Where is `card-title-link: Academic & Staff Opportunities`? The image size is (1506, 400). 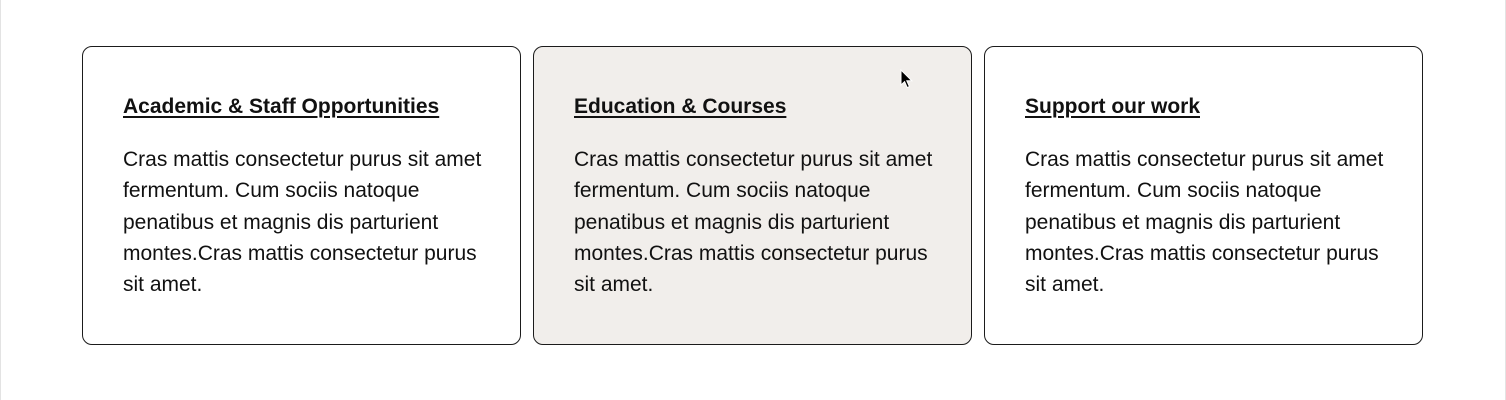 card-title-link: Academic & Staff Opportunities is located at coordinates (281, 107).